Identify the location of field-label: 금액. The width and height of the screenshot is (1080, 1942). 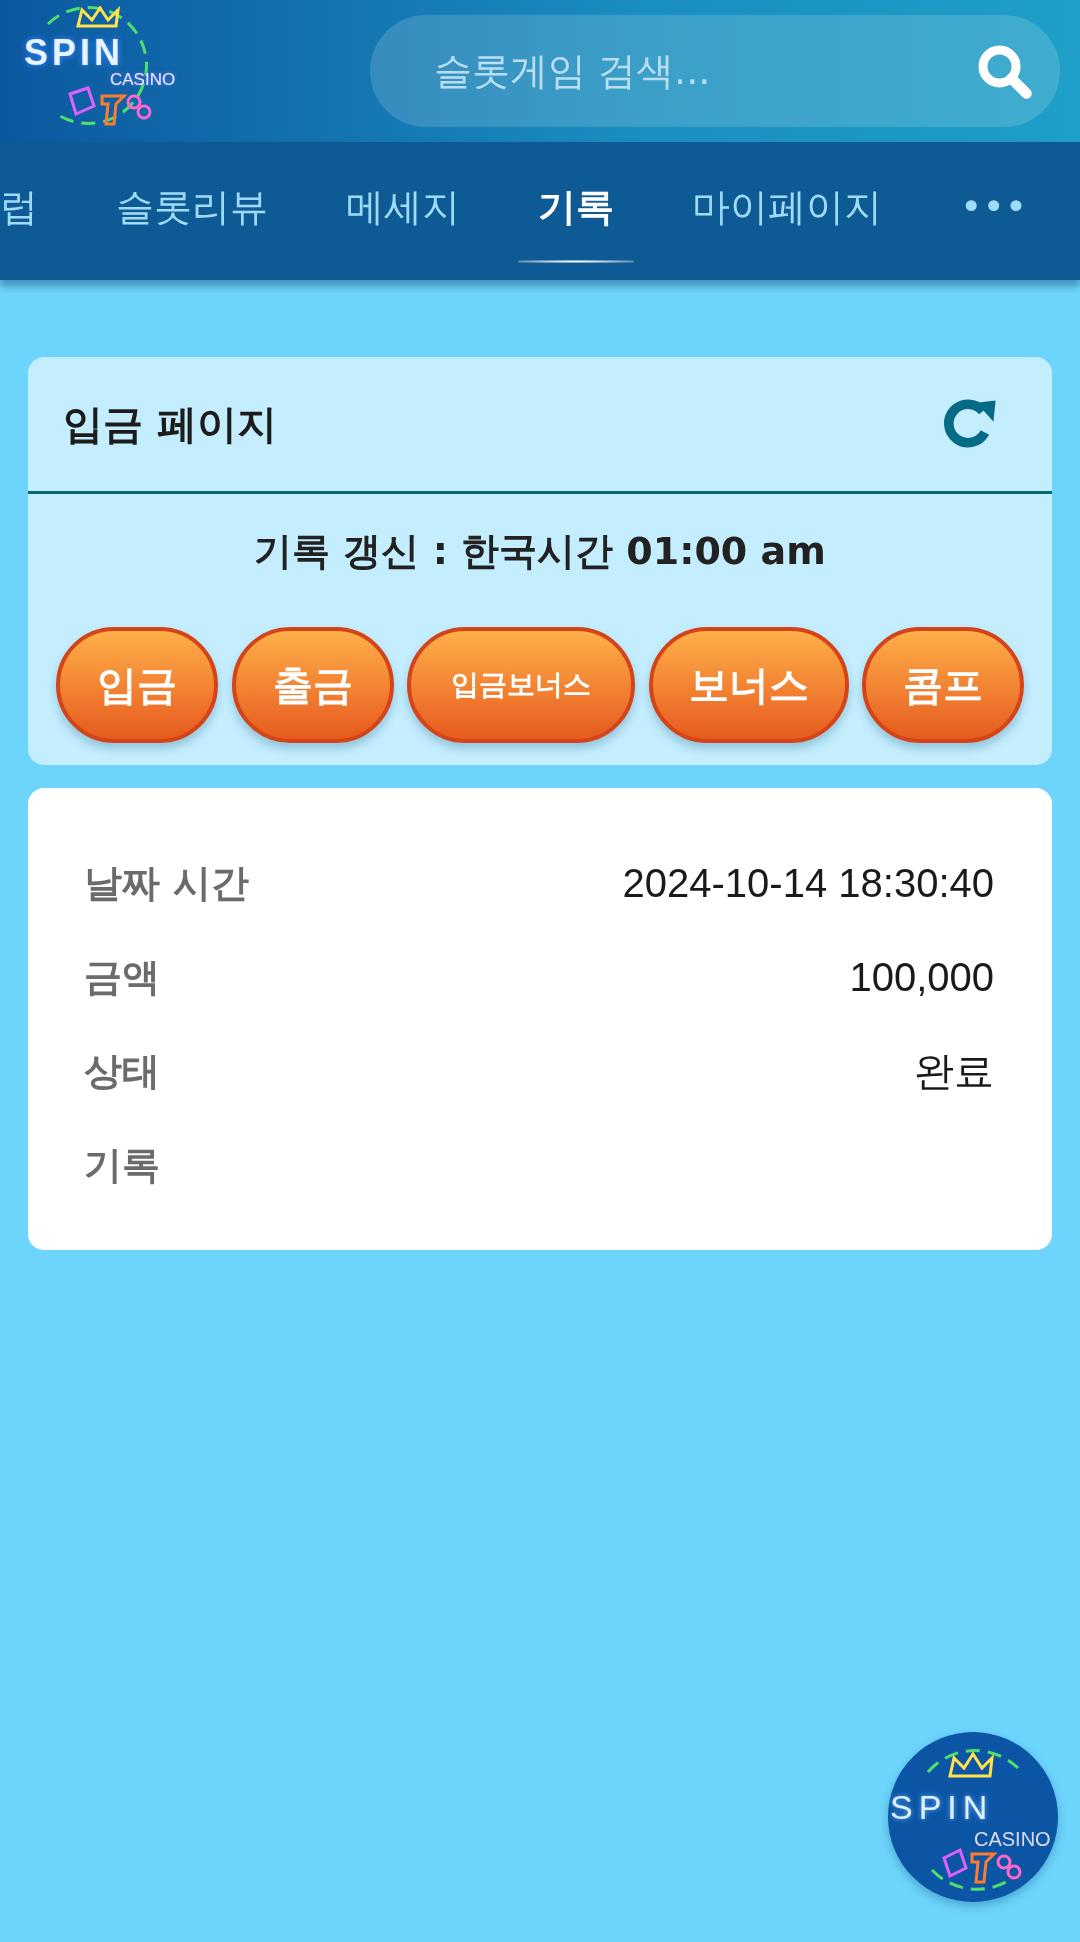
(122, 977).